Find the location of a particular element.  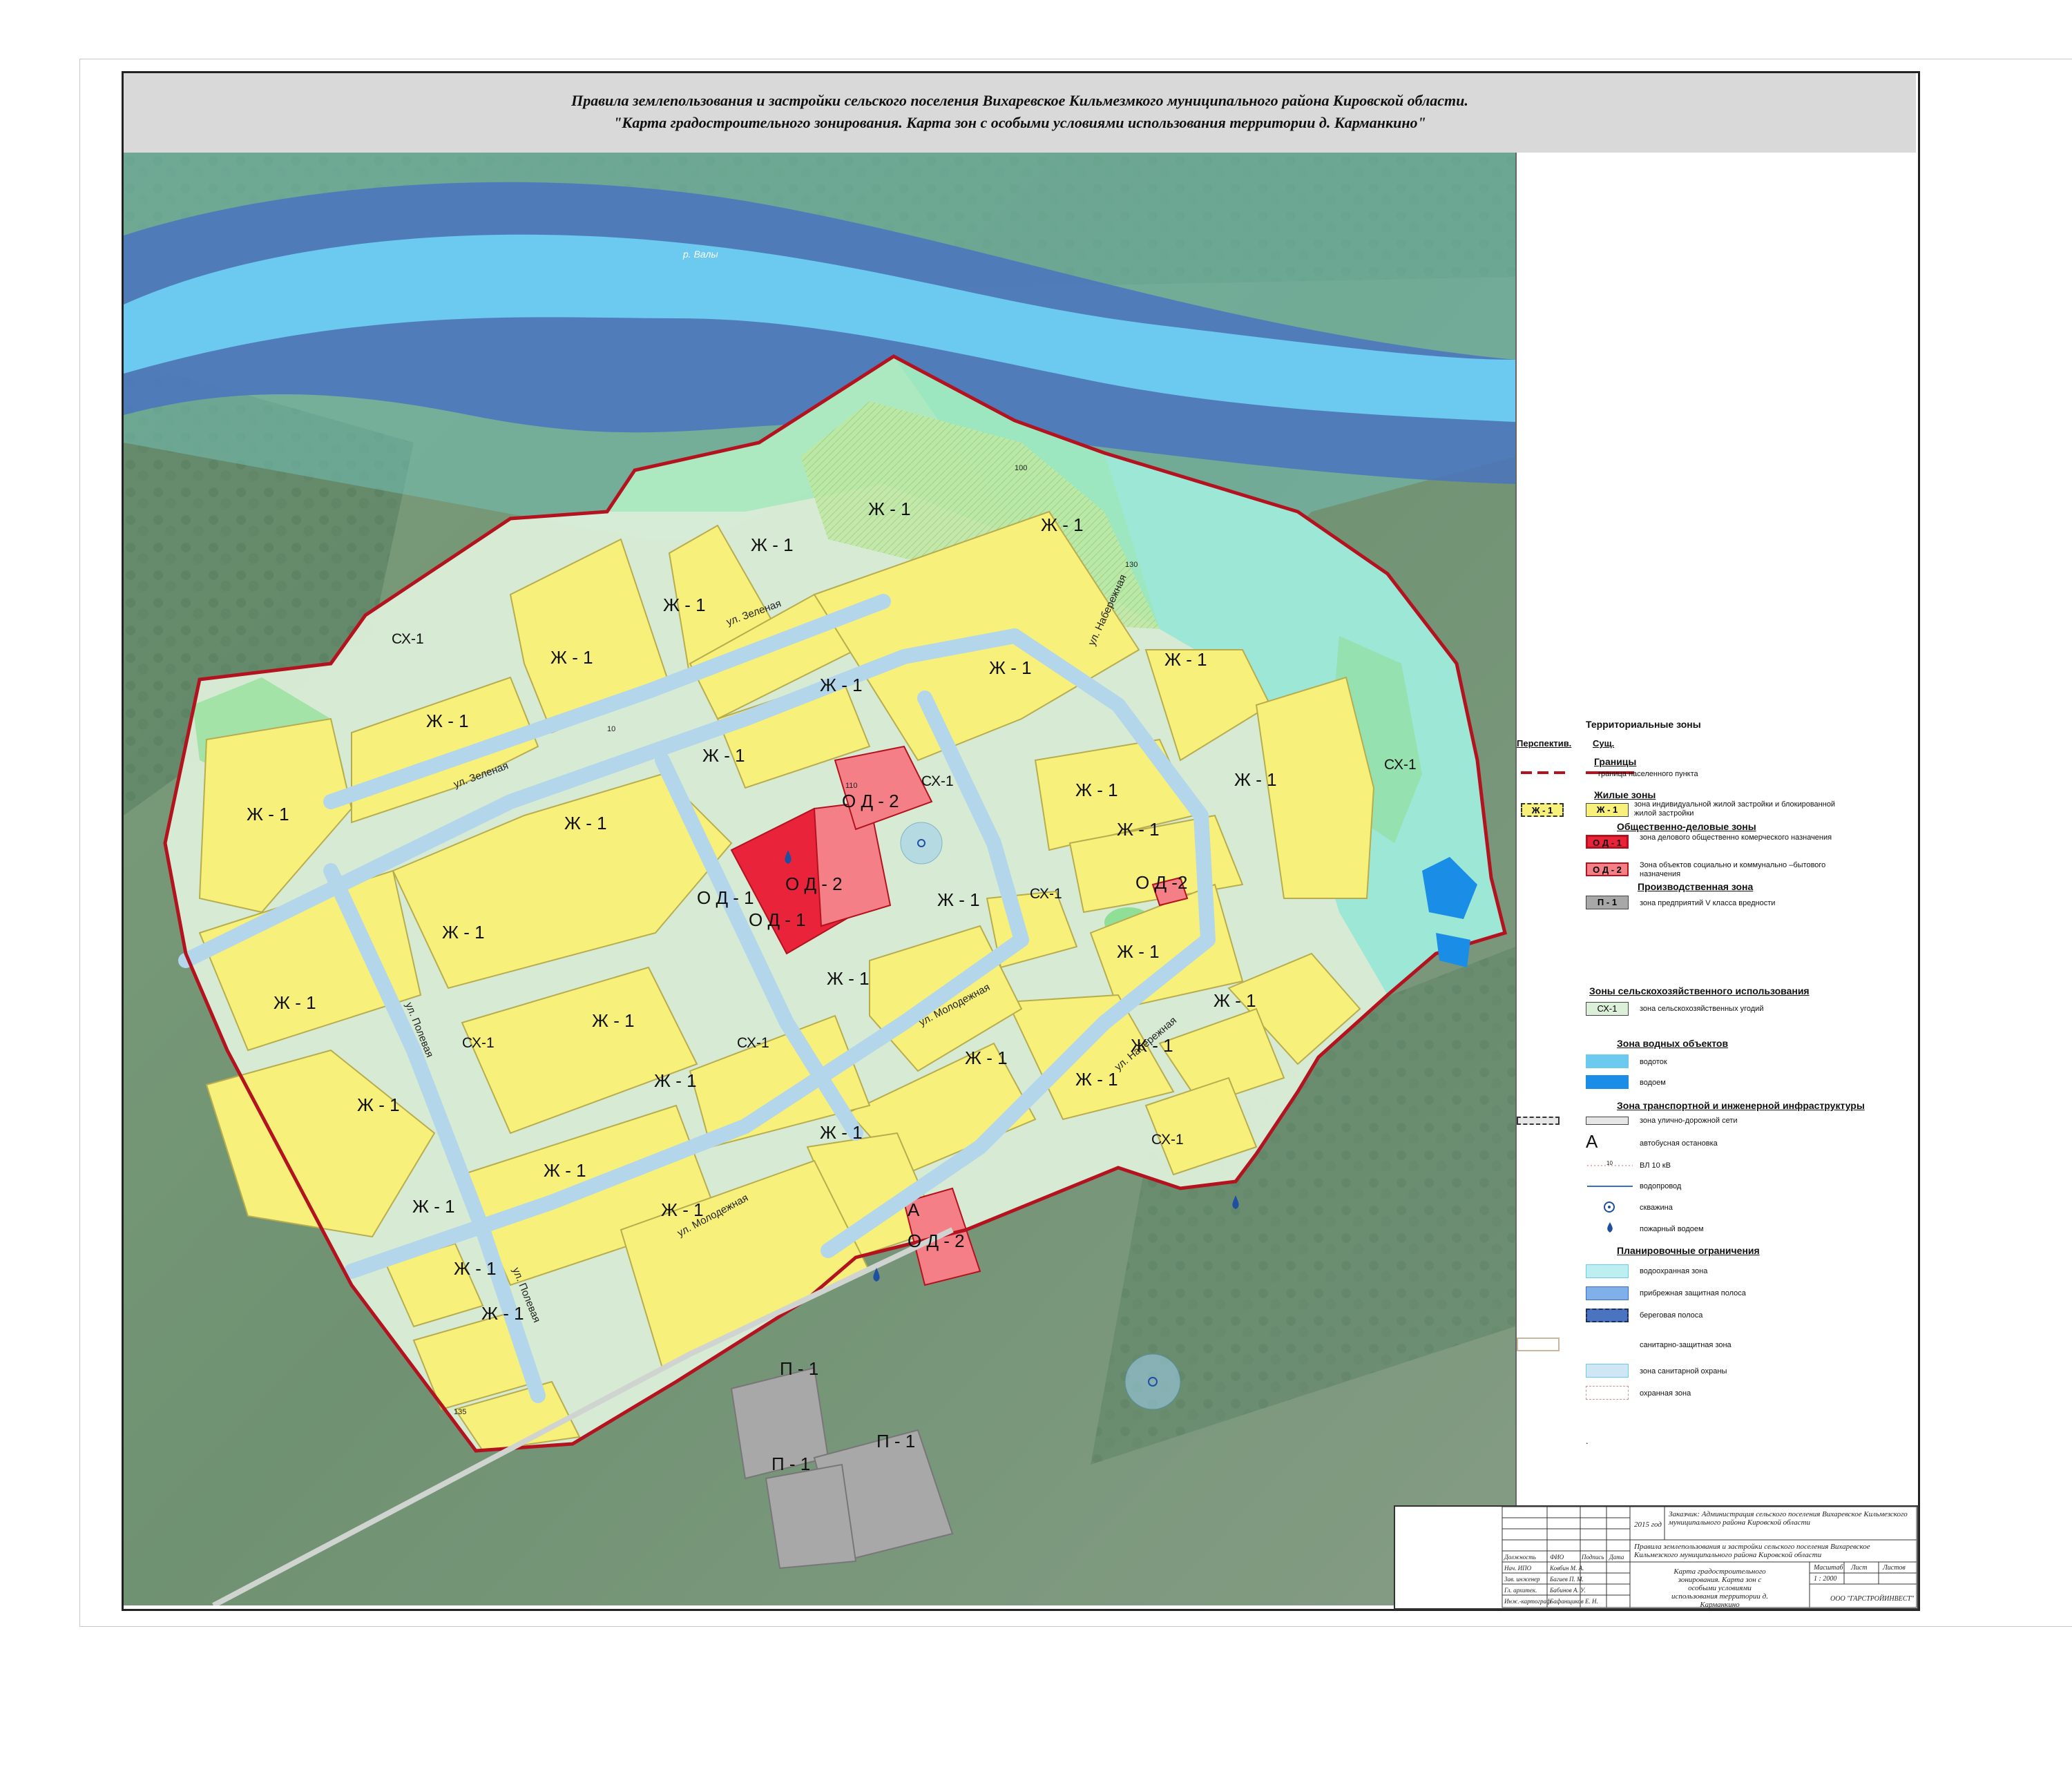

legend-road-text: зона улично-дорожной сети is located at coordinates (1689, 1121).